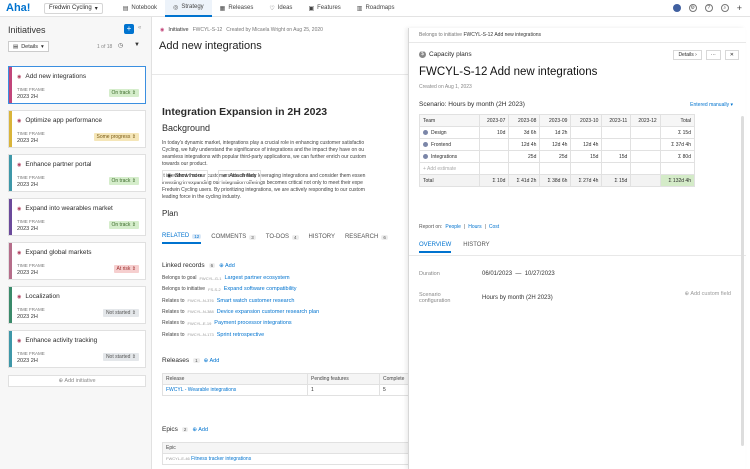 This screenshot has width=750, height=469. Describe the element at coordinates (366, 238) in the screenshot. I see `tab-research: RESEARCH 6` at that location.